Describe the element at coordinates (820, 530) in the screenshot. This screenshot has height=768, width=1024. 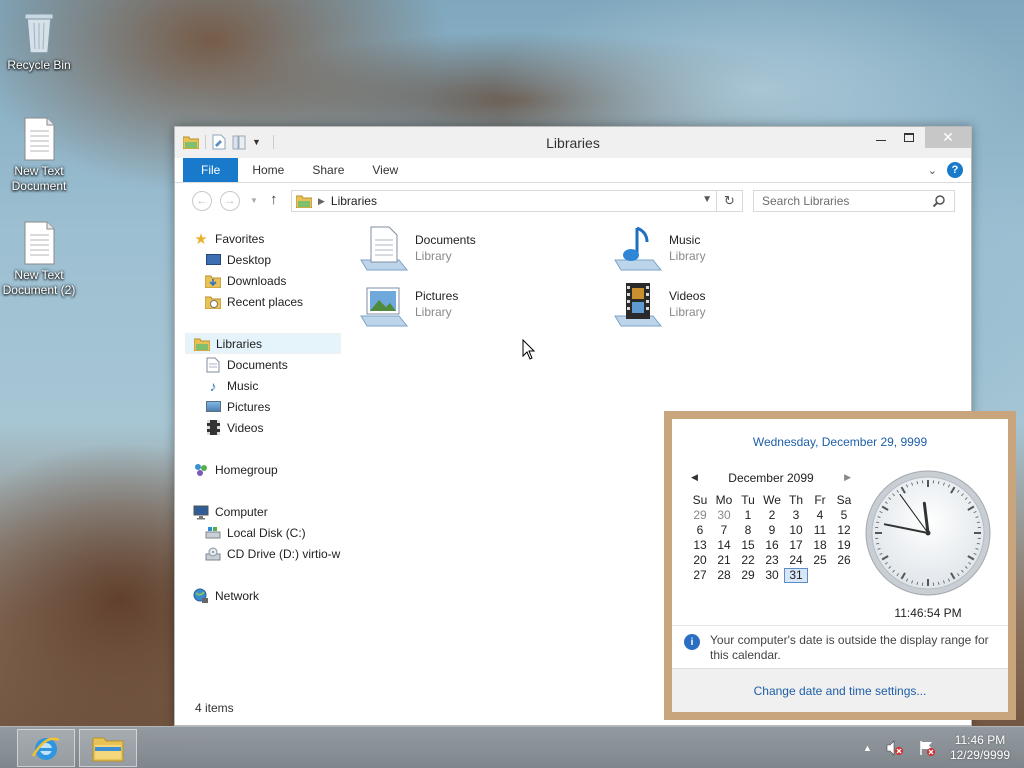
I see `calendar-day: 11` at that location.